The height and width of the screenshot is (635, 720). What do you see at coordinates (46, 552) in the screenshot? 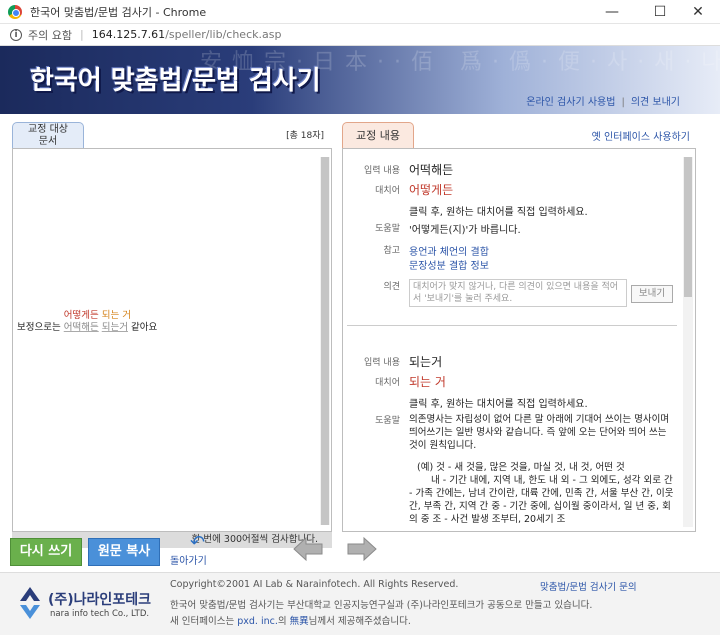
I see `retype-button: 다시 쓰기` at bounding box center [46, 552].